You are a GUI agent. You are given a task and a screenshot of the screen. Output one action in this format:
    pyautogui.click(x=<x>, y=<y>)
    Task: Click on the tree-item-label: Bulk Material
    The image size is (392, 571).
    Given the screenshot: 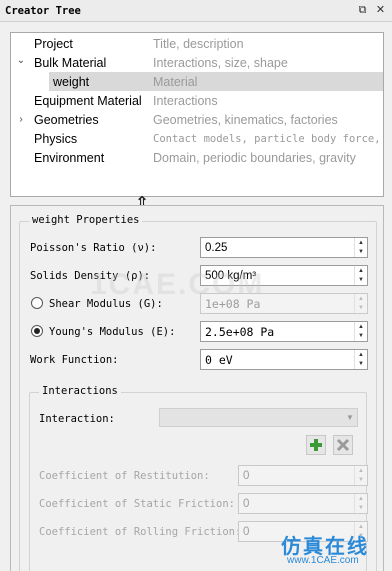 What is the action you would take?
    pyautogui.click(x=70, y=62)
    